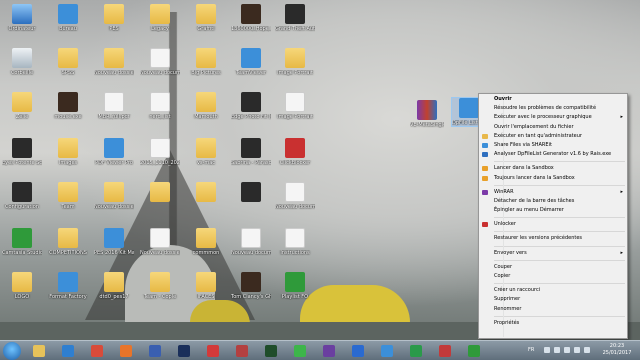 Image resolution: width=640 pixels, height=361 pixels. I want to click on desktop-icon: Team - Cople, so click(160, 286).